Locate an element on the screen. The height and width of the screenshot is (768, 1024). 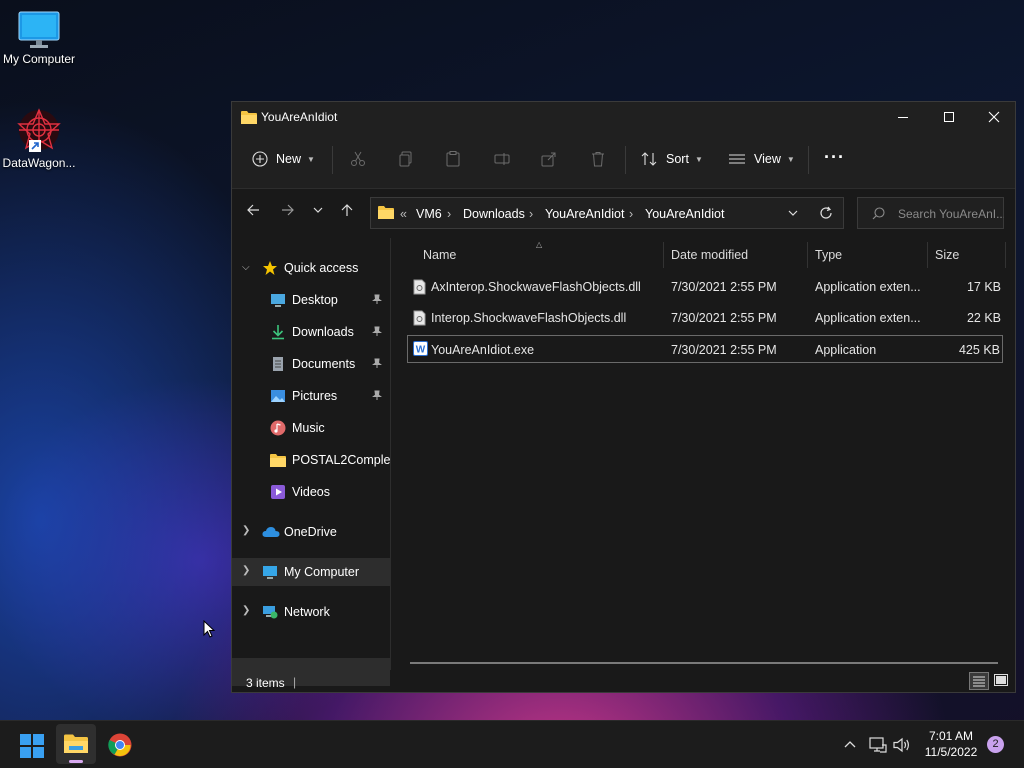
column-header-date: Date modified is located at coordinates (709, 255).